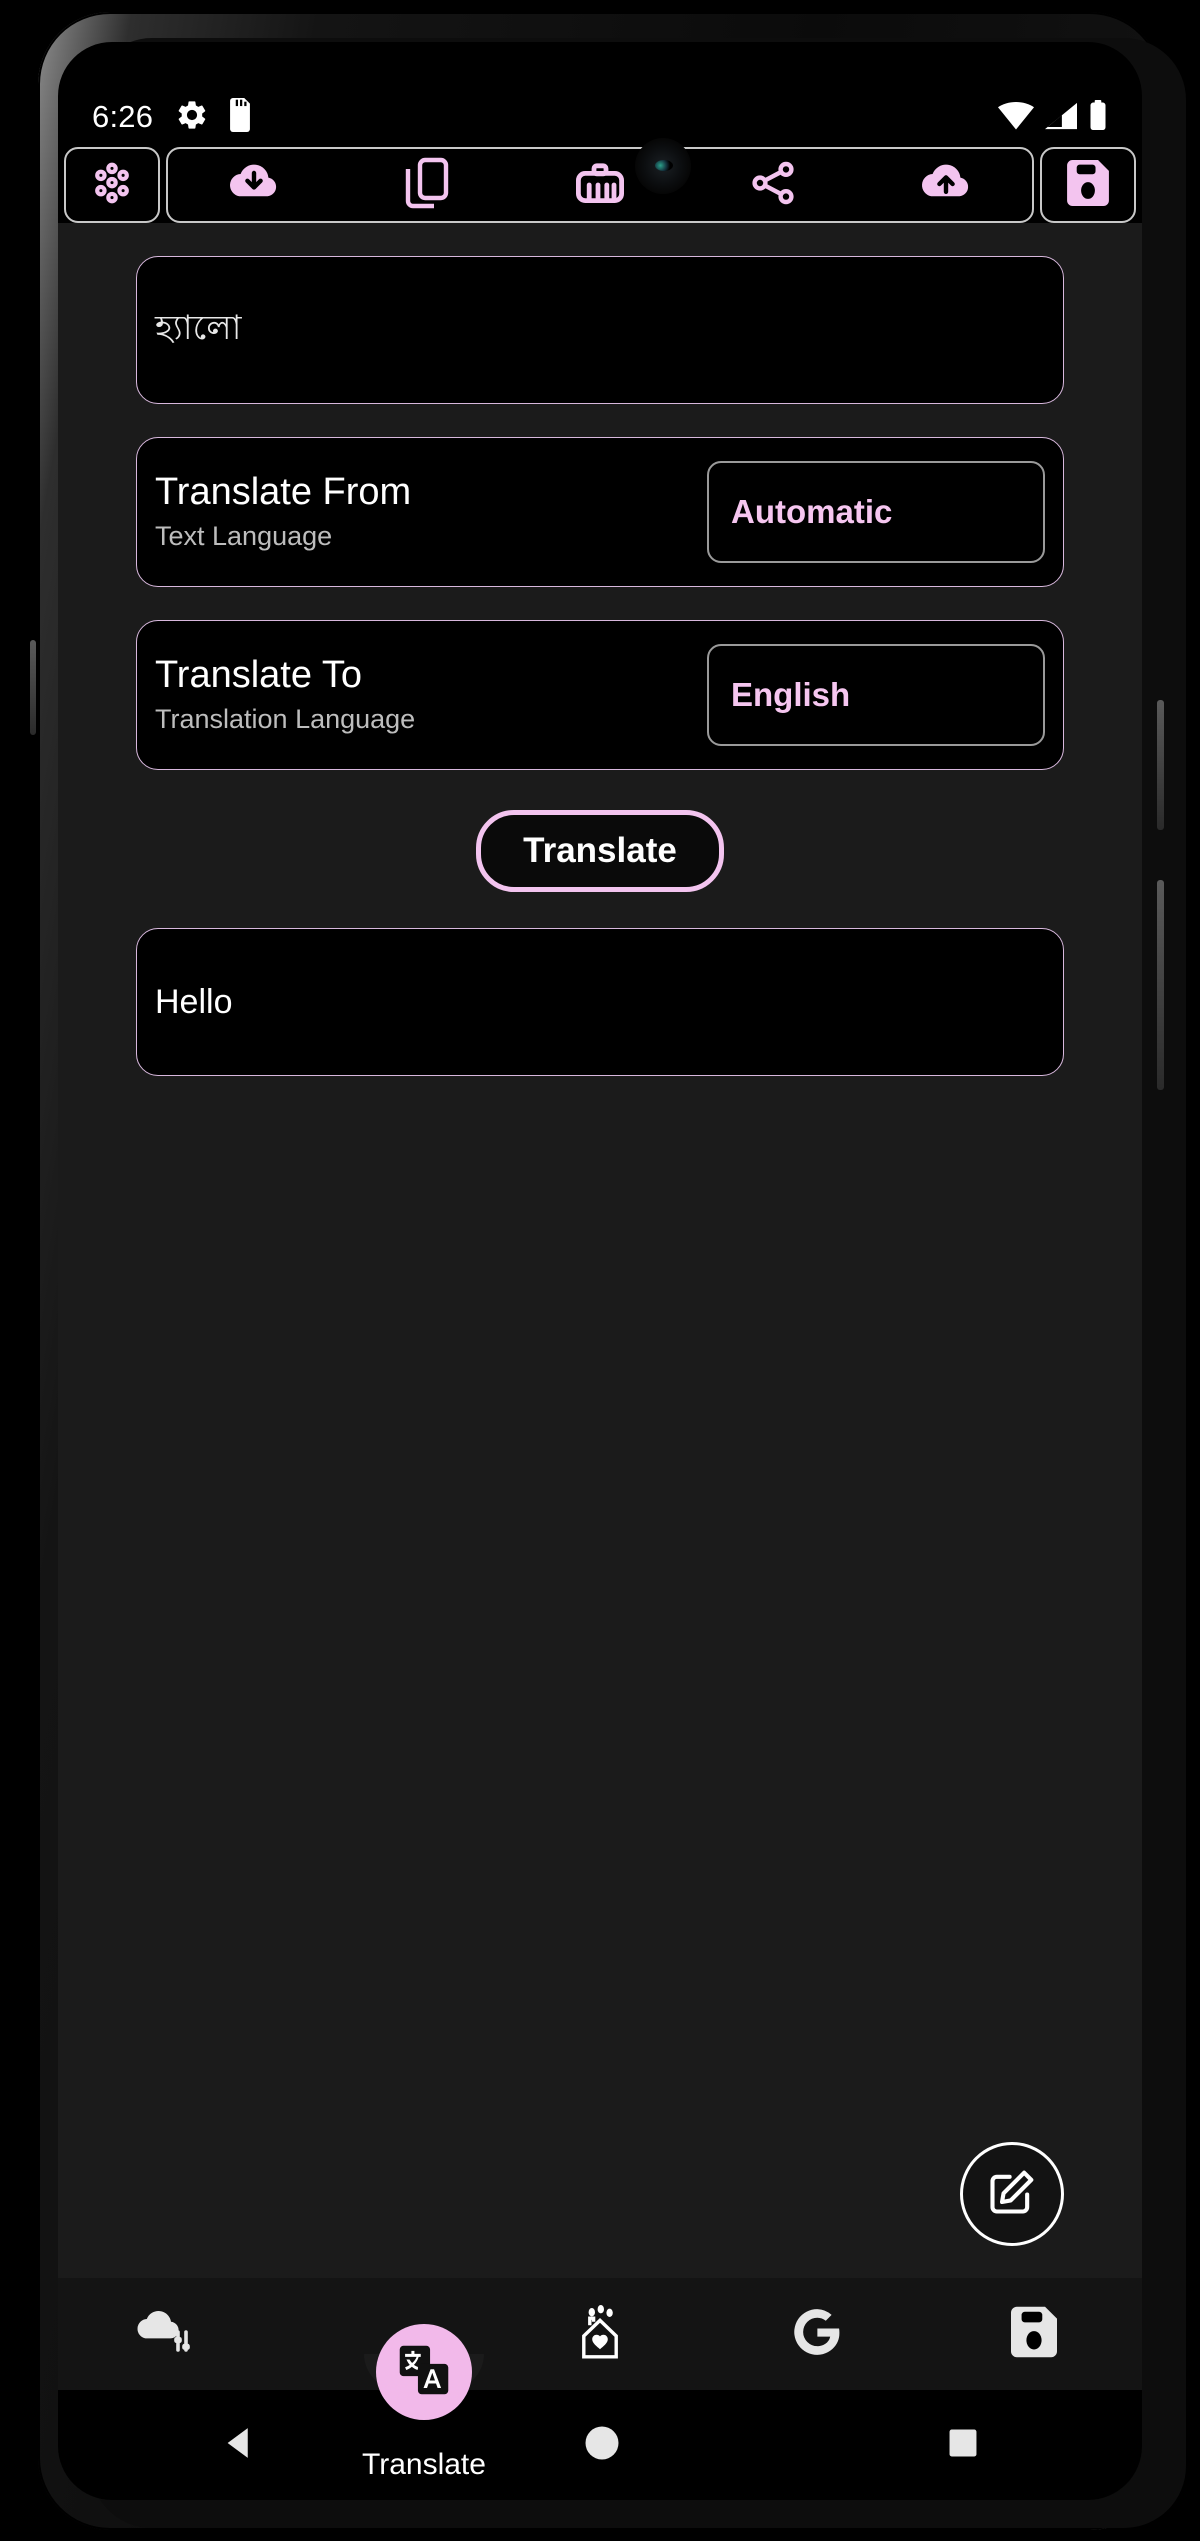  I want to click on nav-item-cloud-settings, so click(166, 2334).